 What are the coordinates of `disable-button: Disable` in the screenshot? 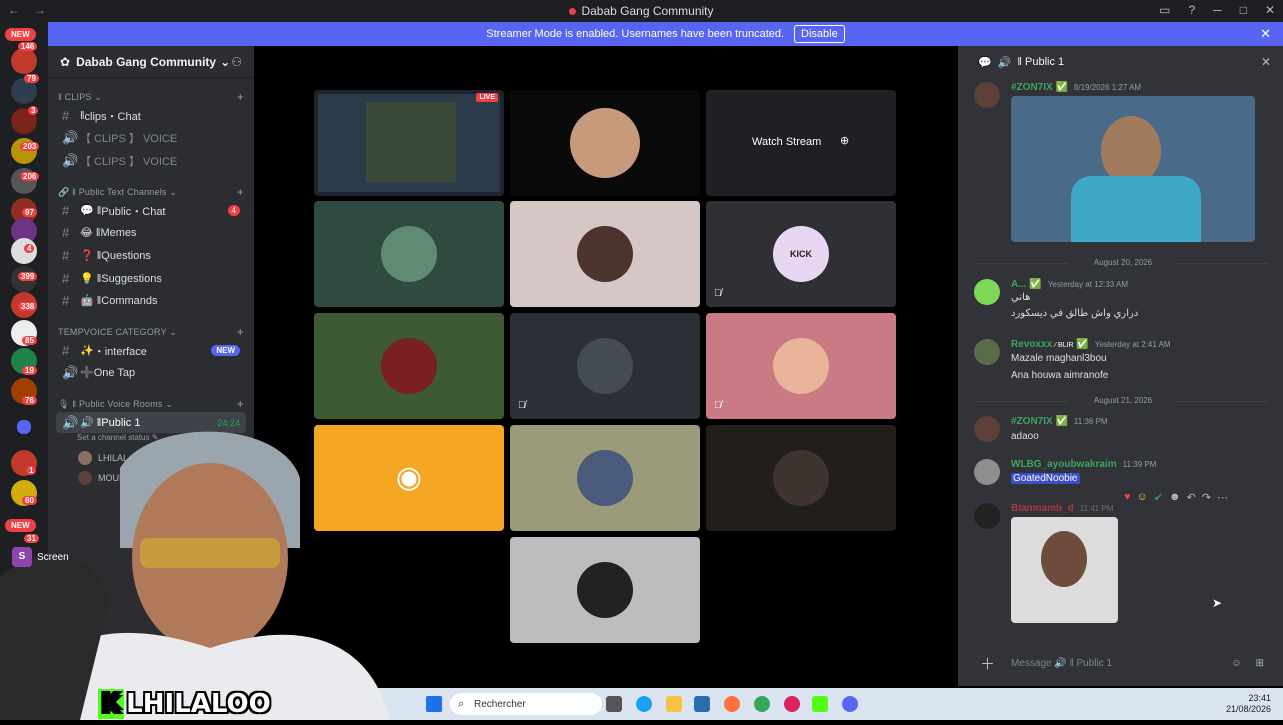 It's located at (819, 34).